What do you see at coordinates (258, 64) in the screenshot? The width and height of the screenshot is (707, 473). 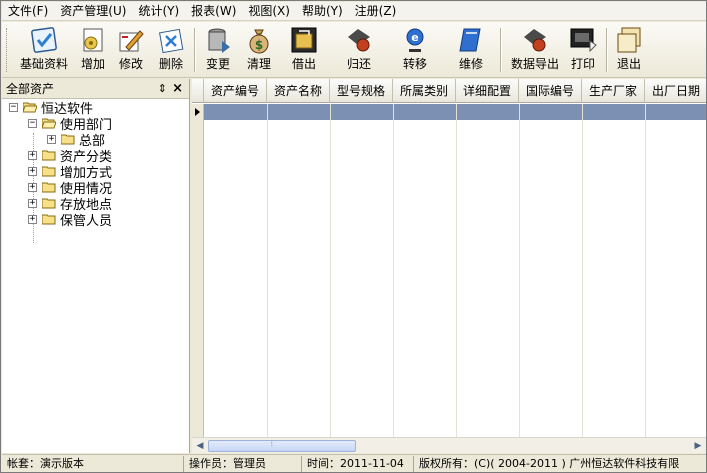 I see `clean-label: 清理` at bounding box center [258, 64].